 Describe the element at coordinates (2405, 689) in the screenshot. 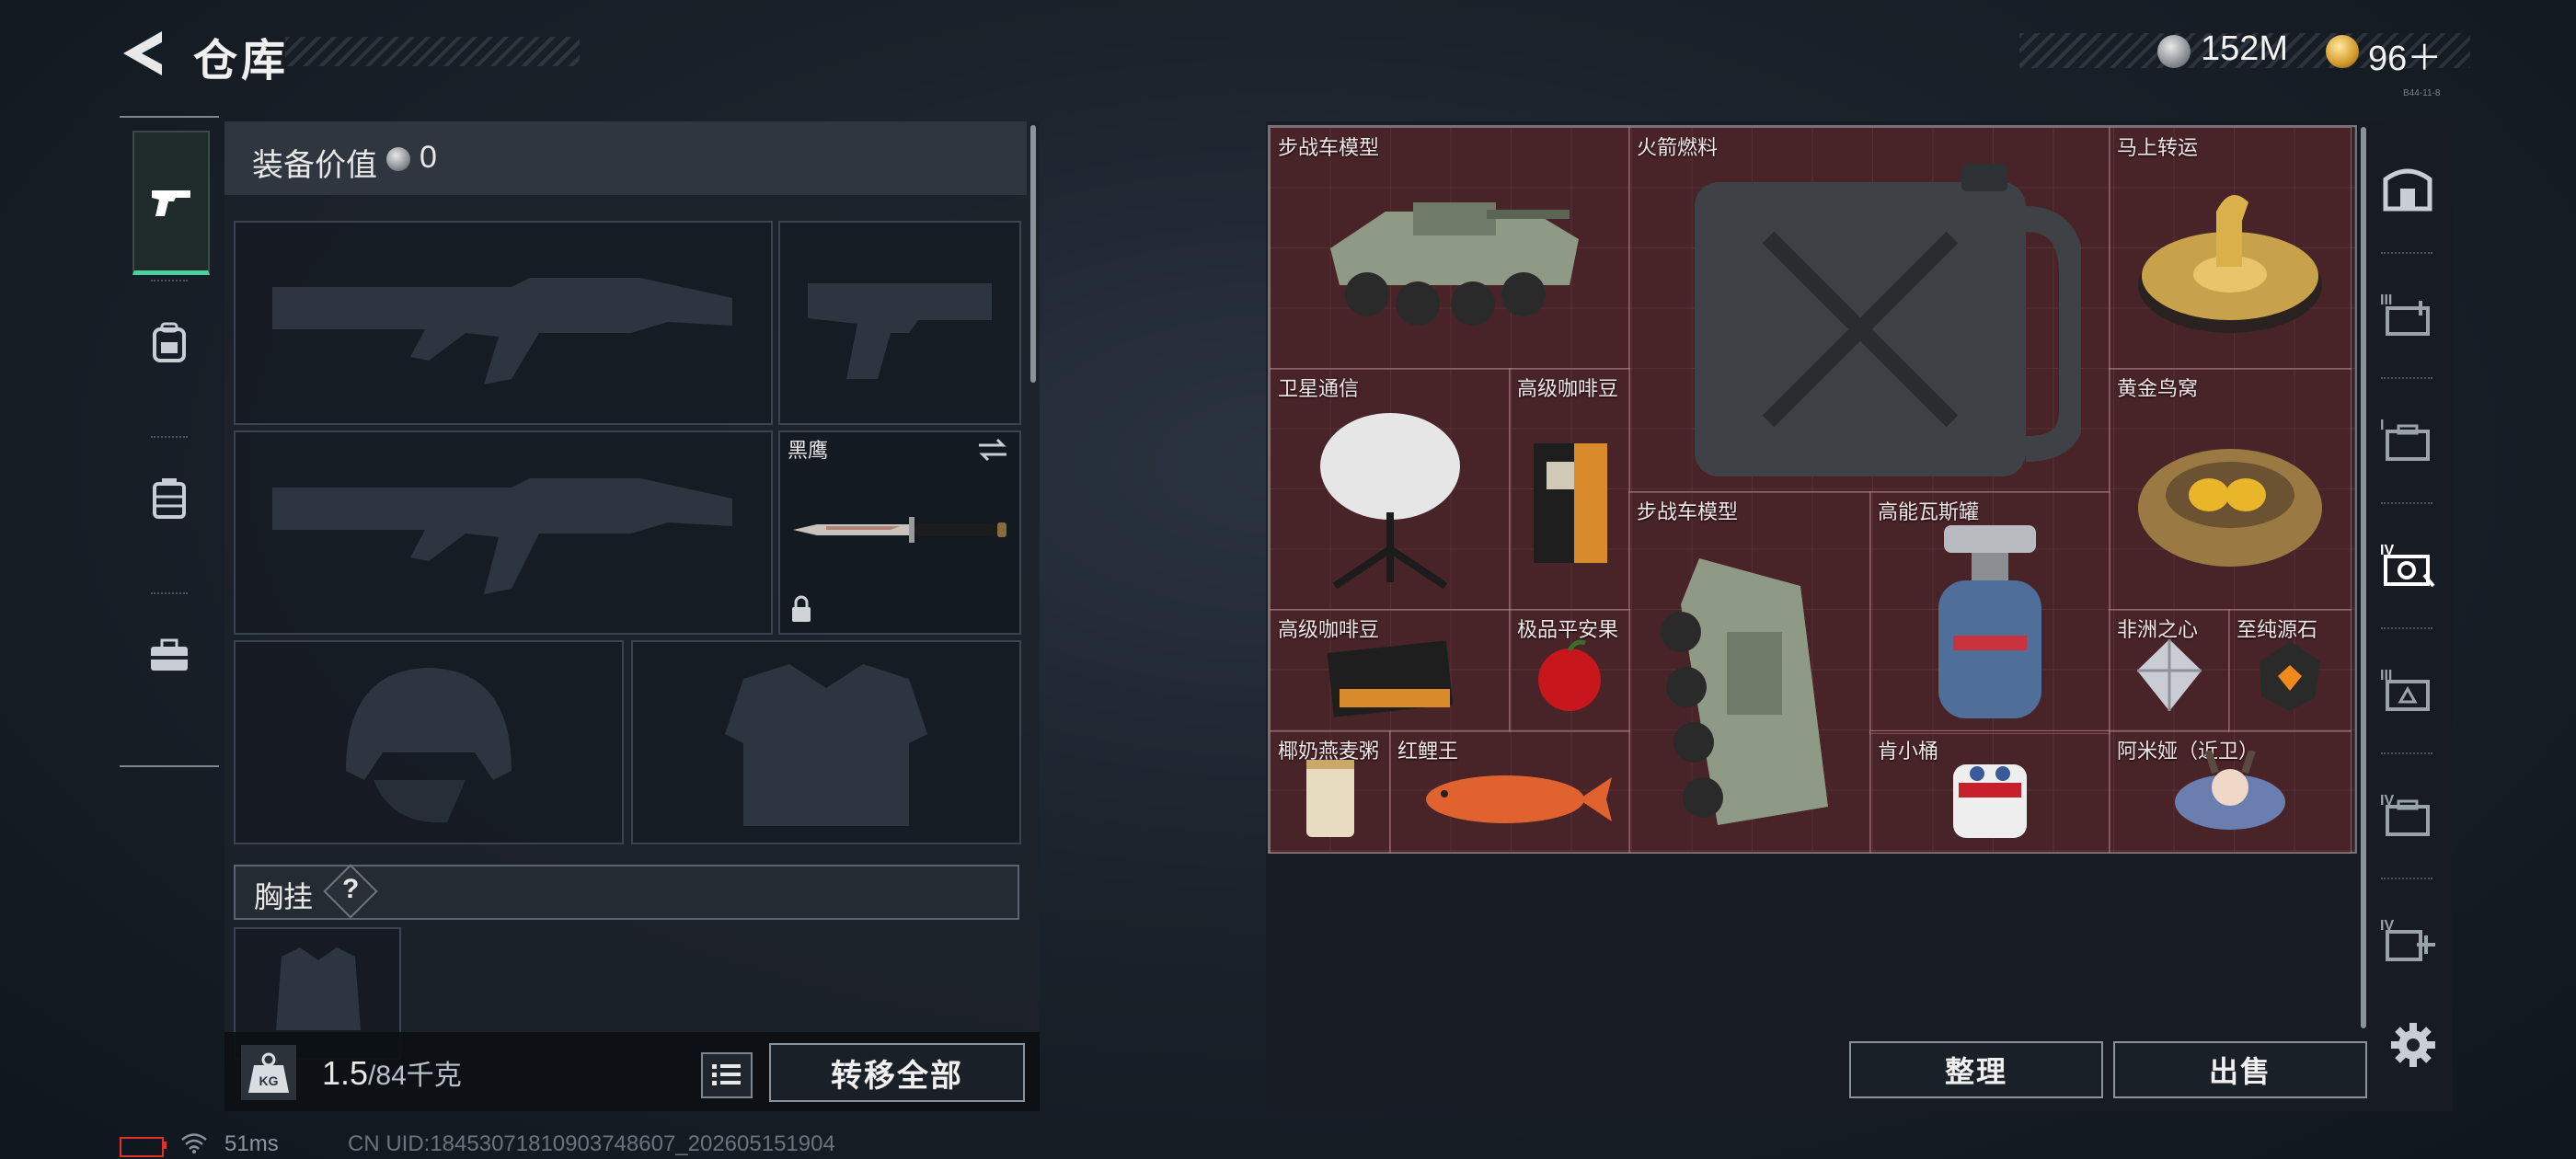

I see `level-3-storage-icon-b: III` at that location.